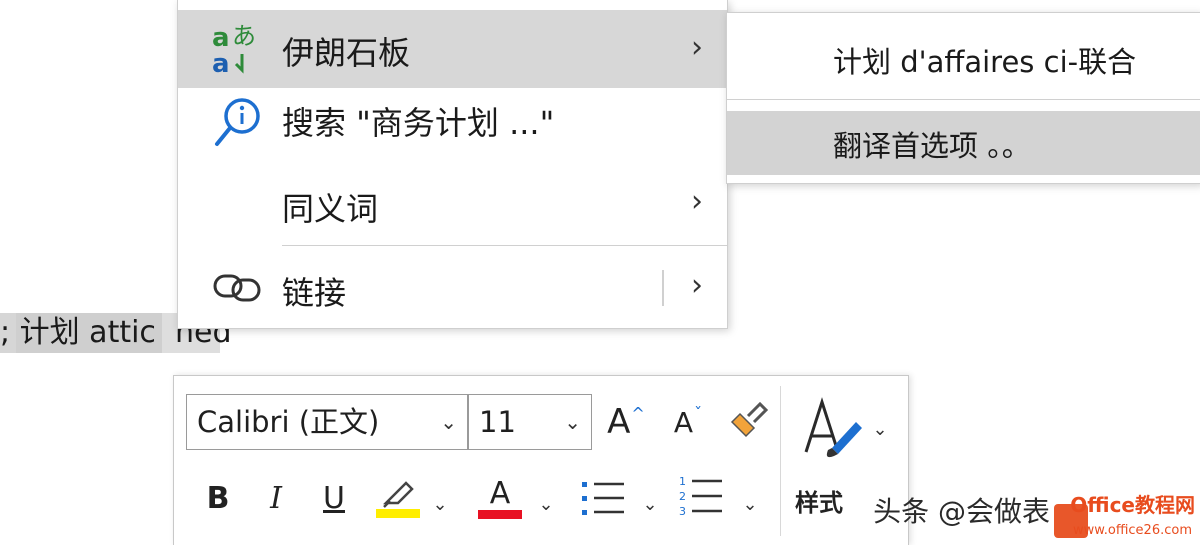 The width and height of the screenshot is (1200, 545). I want to click on menu-item-label: 搜索 "商务计划 ...", so click(418, 123).